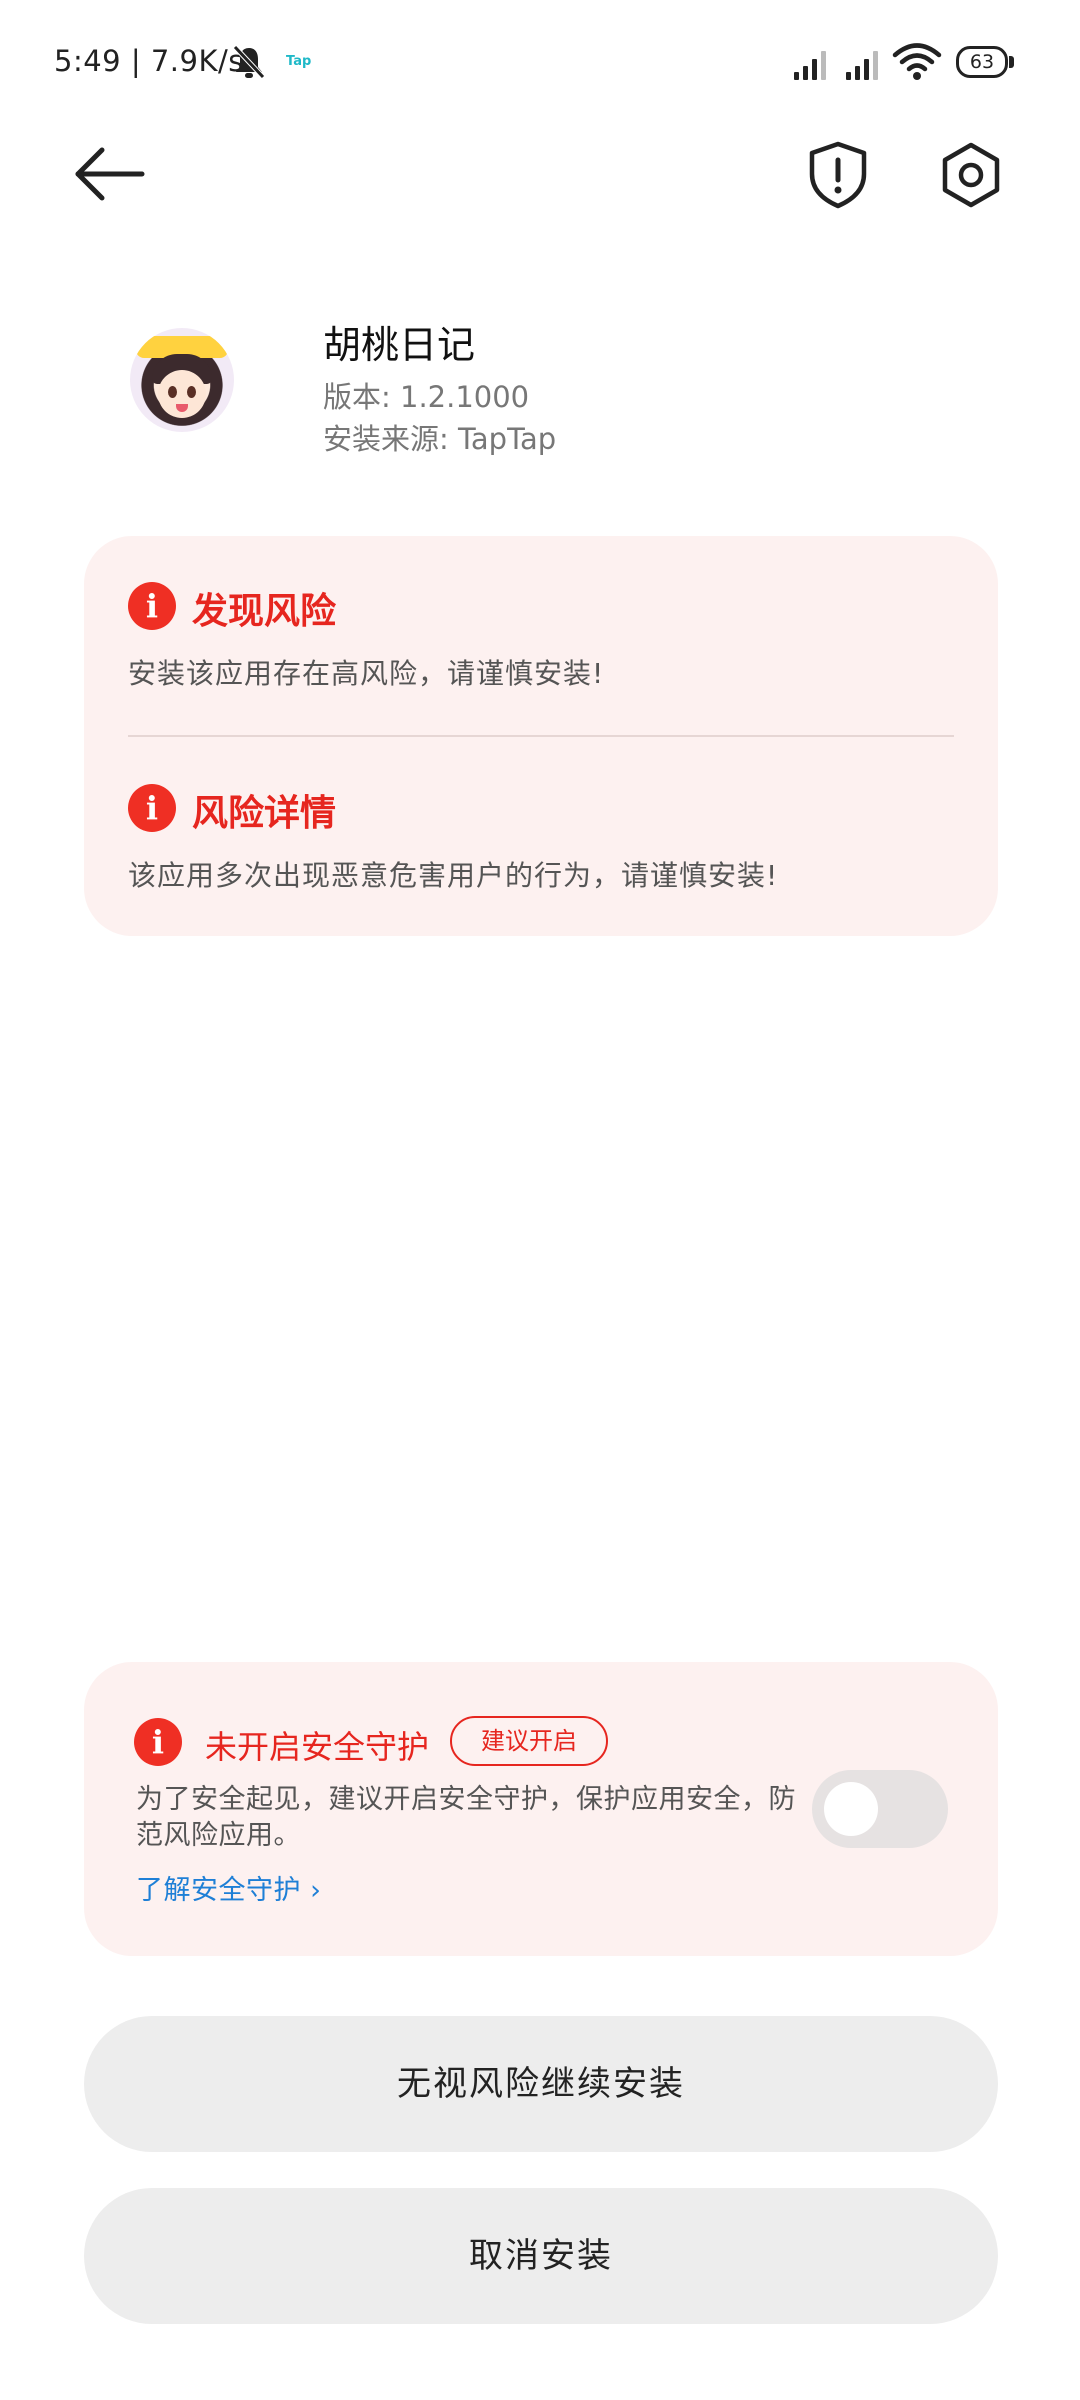 This screenshot has width=1080, height=2400. I want to click on status-time: 5:49, so click(88, 61).